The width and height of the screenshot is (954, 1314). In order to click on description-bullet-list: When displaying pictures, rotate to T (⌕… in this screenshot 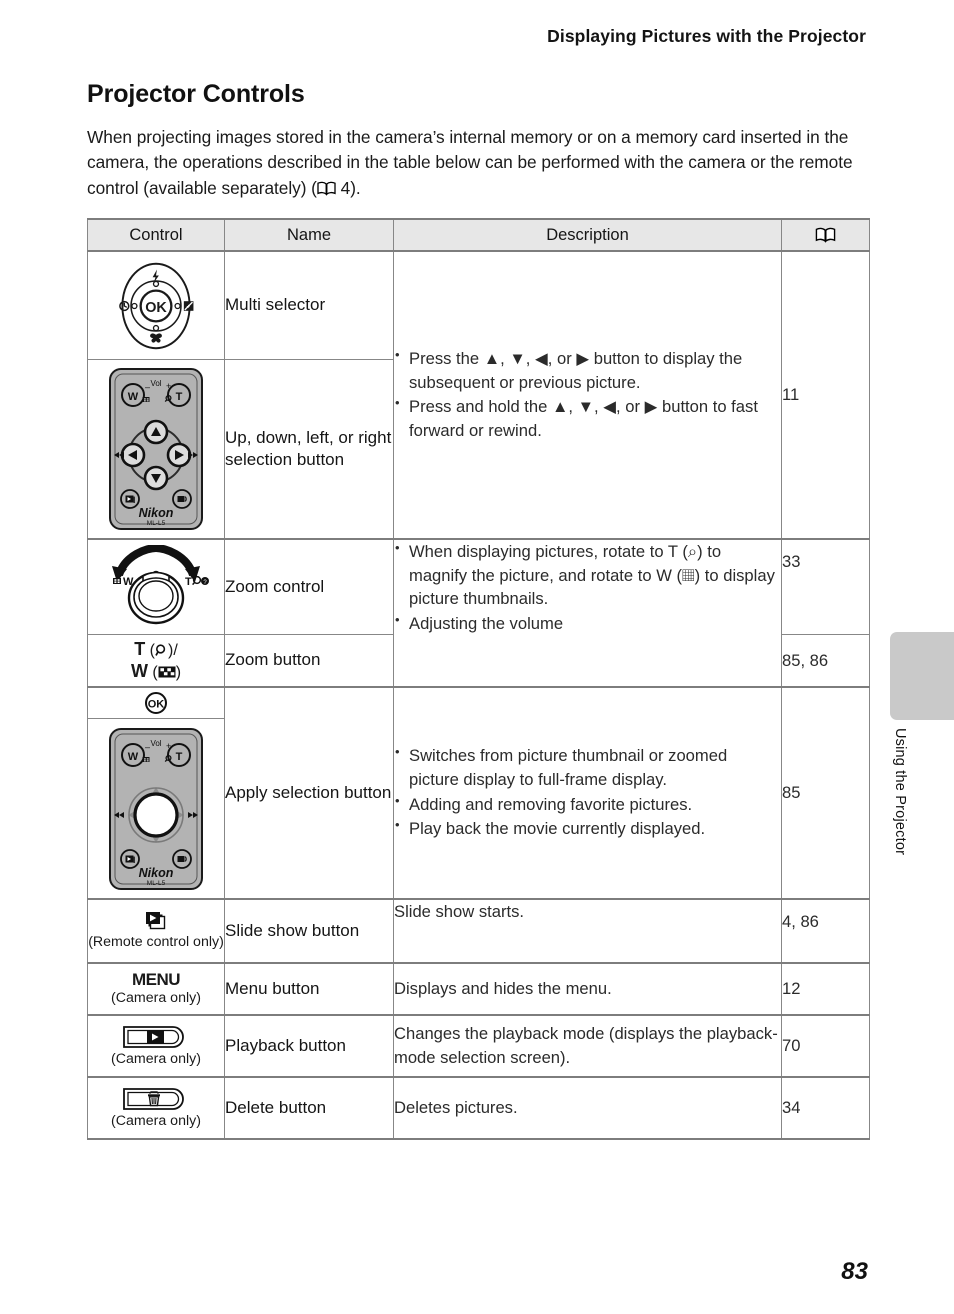, I will do `click(587, 587)`.